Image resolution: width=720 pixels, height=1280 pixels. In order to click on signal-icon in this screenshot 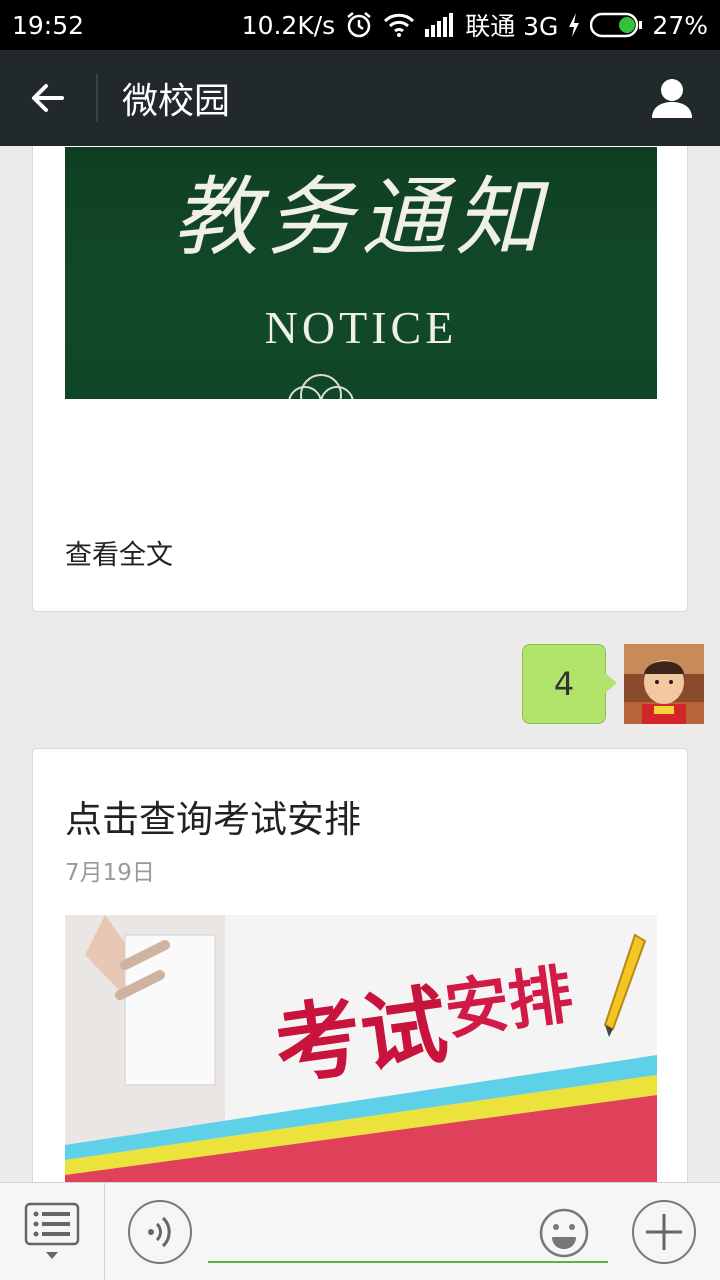, I will do `click(440, 25)`.